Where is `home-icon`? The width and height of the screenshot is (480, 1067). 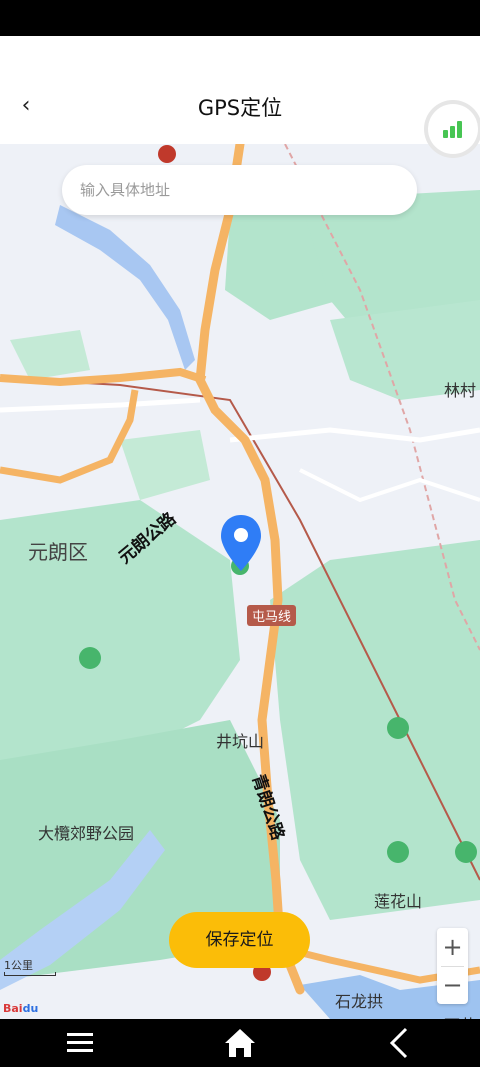 home-icon is located at coordinates (240, 1043).